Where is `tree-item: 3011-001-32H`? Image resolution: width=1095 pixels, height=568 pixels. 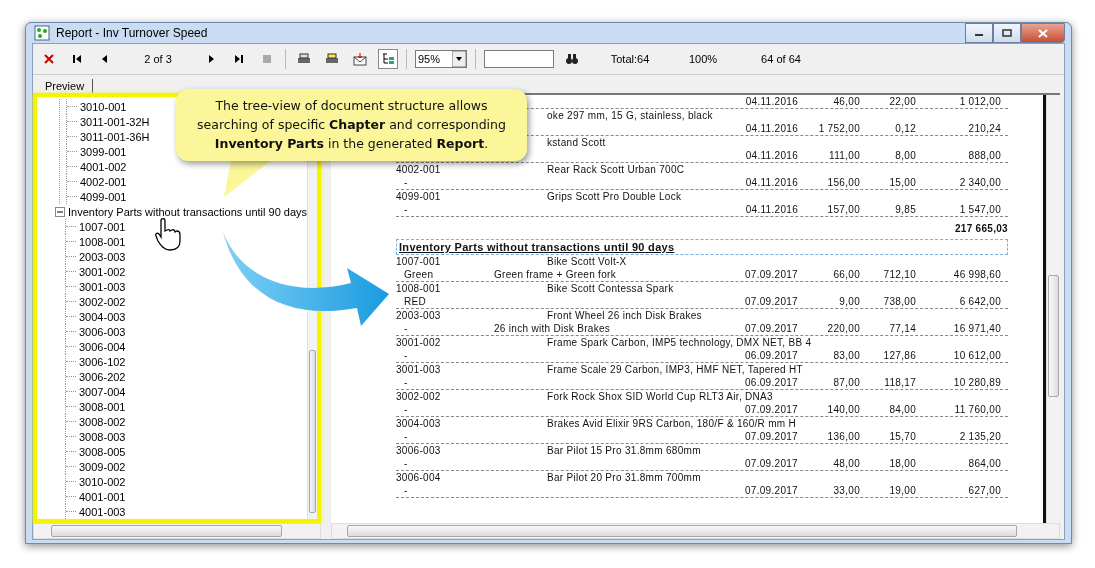
tree-item: 3011-001-32H is located at coordinates (115, 121).